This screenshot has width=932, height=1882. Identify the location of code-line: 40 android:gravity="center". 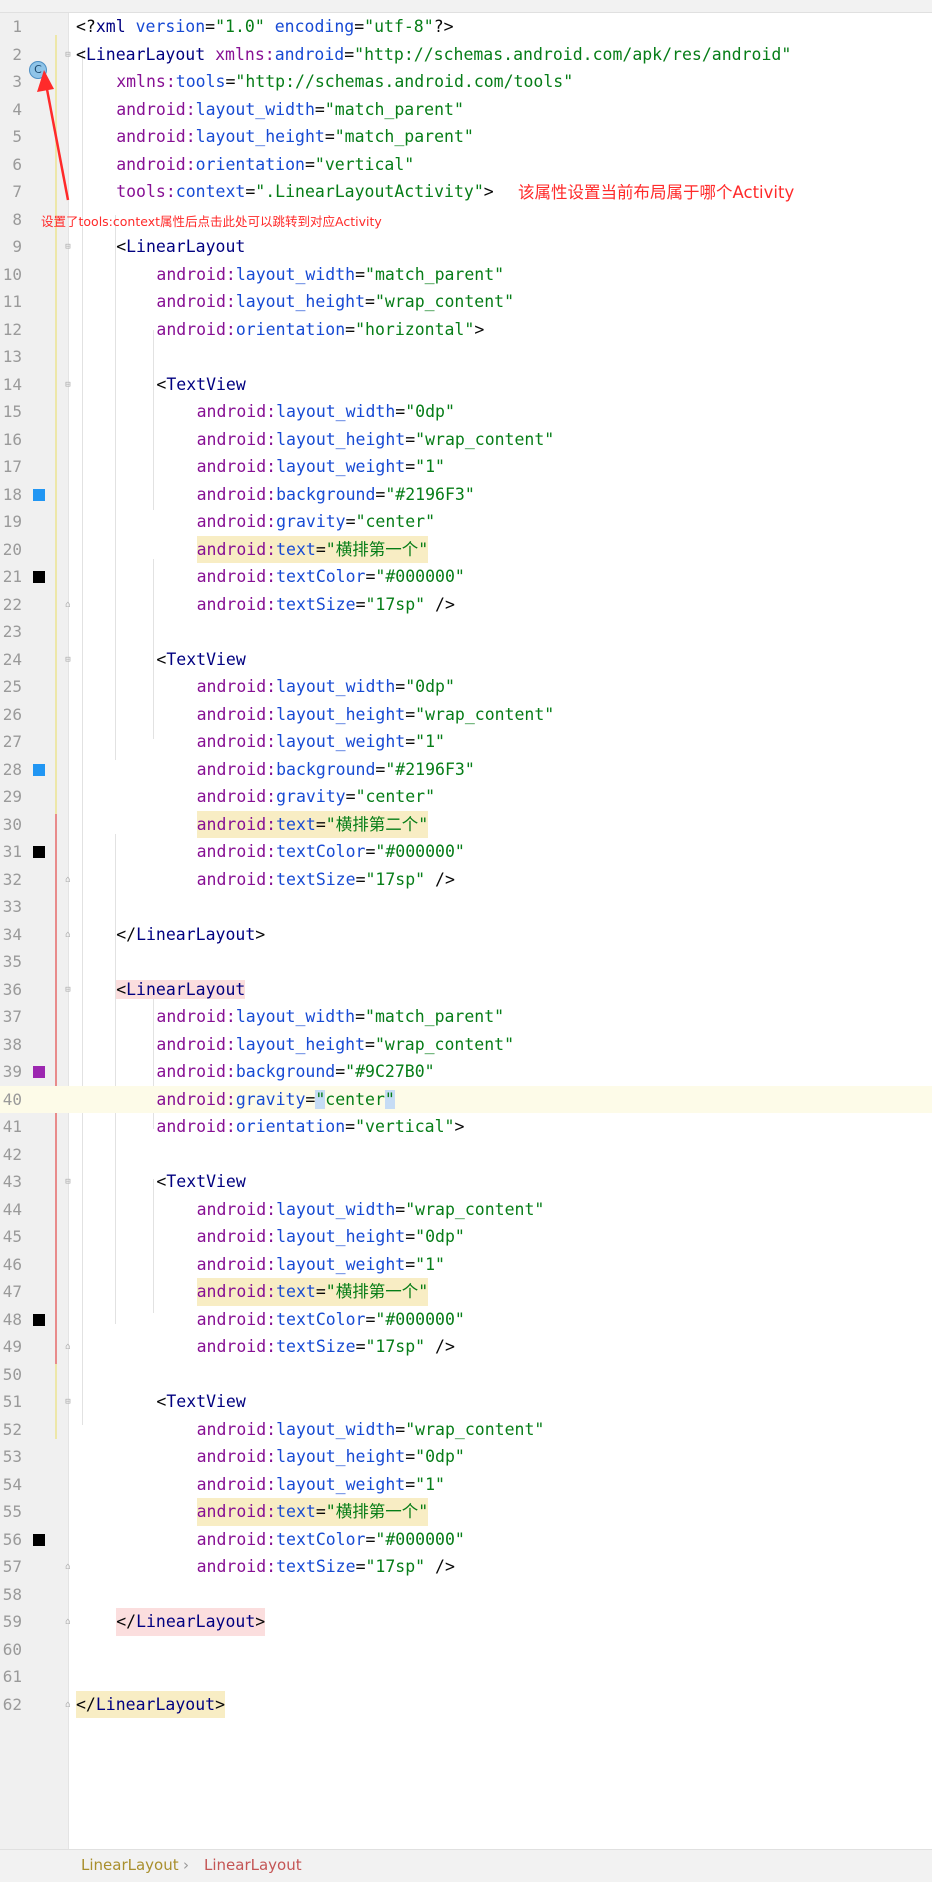
(466, 1099).